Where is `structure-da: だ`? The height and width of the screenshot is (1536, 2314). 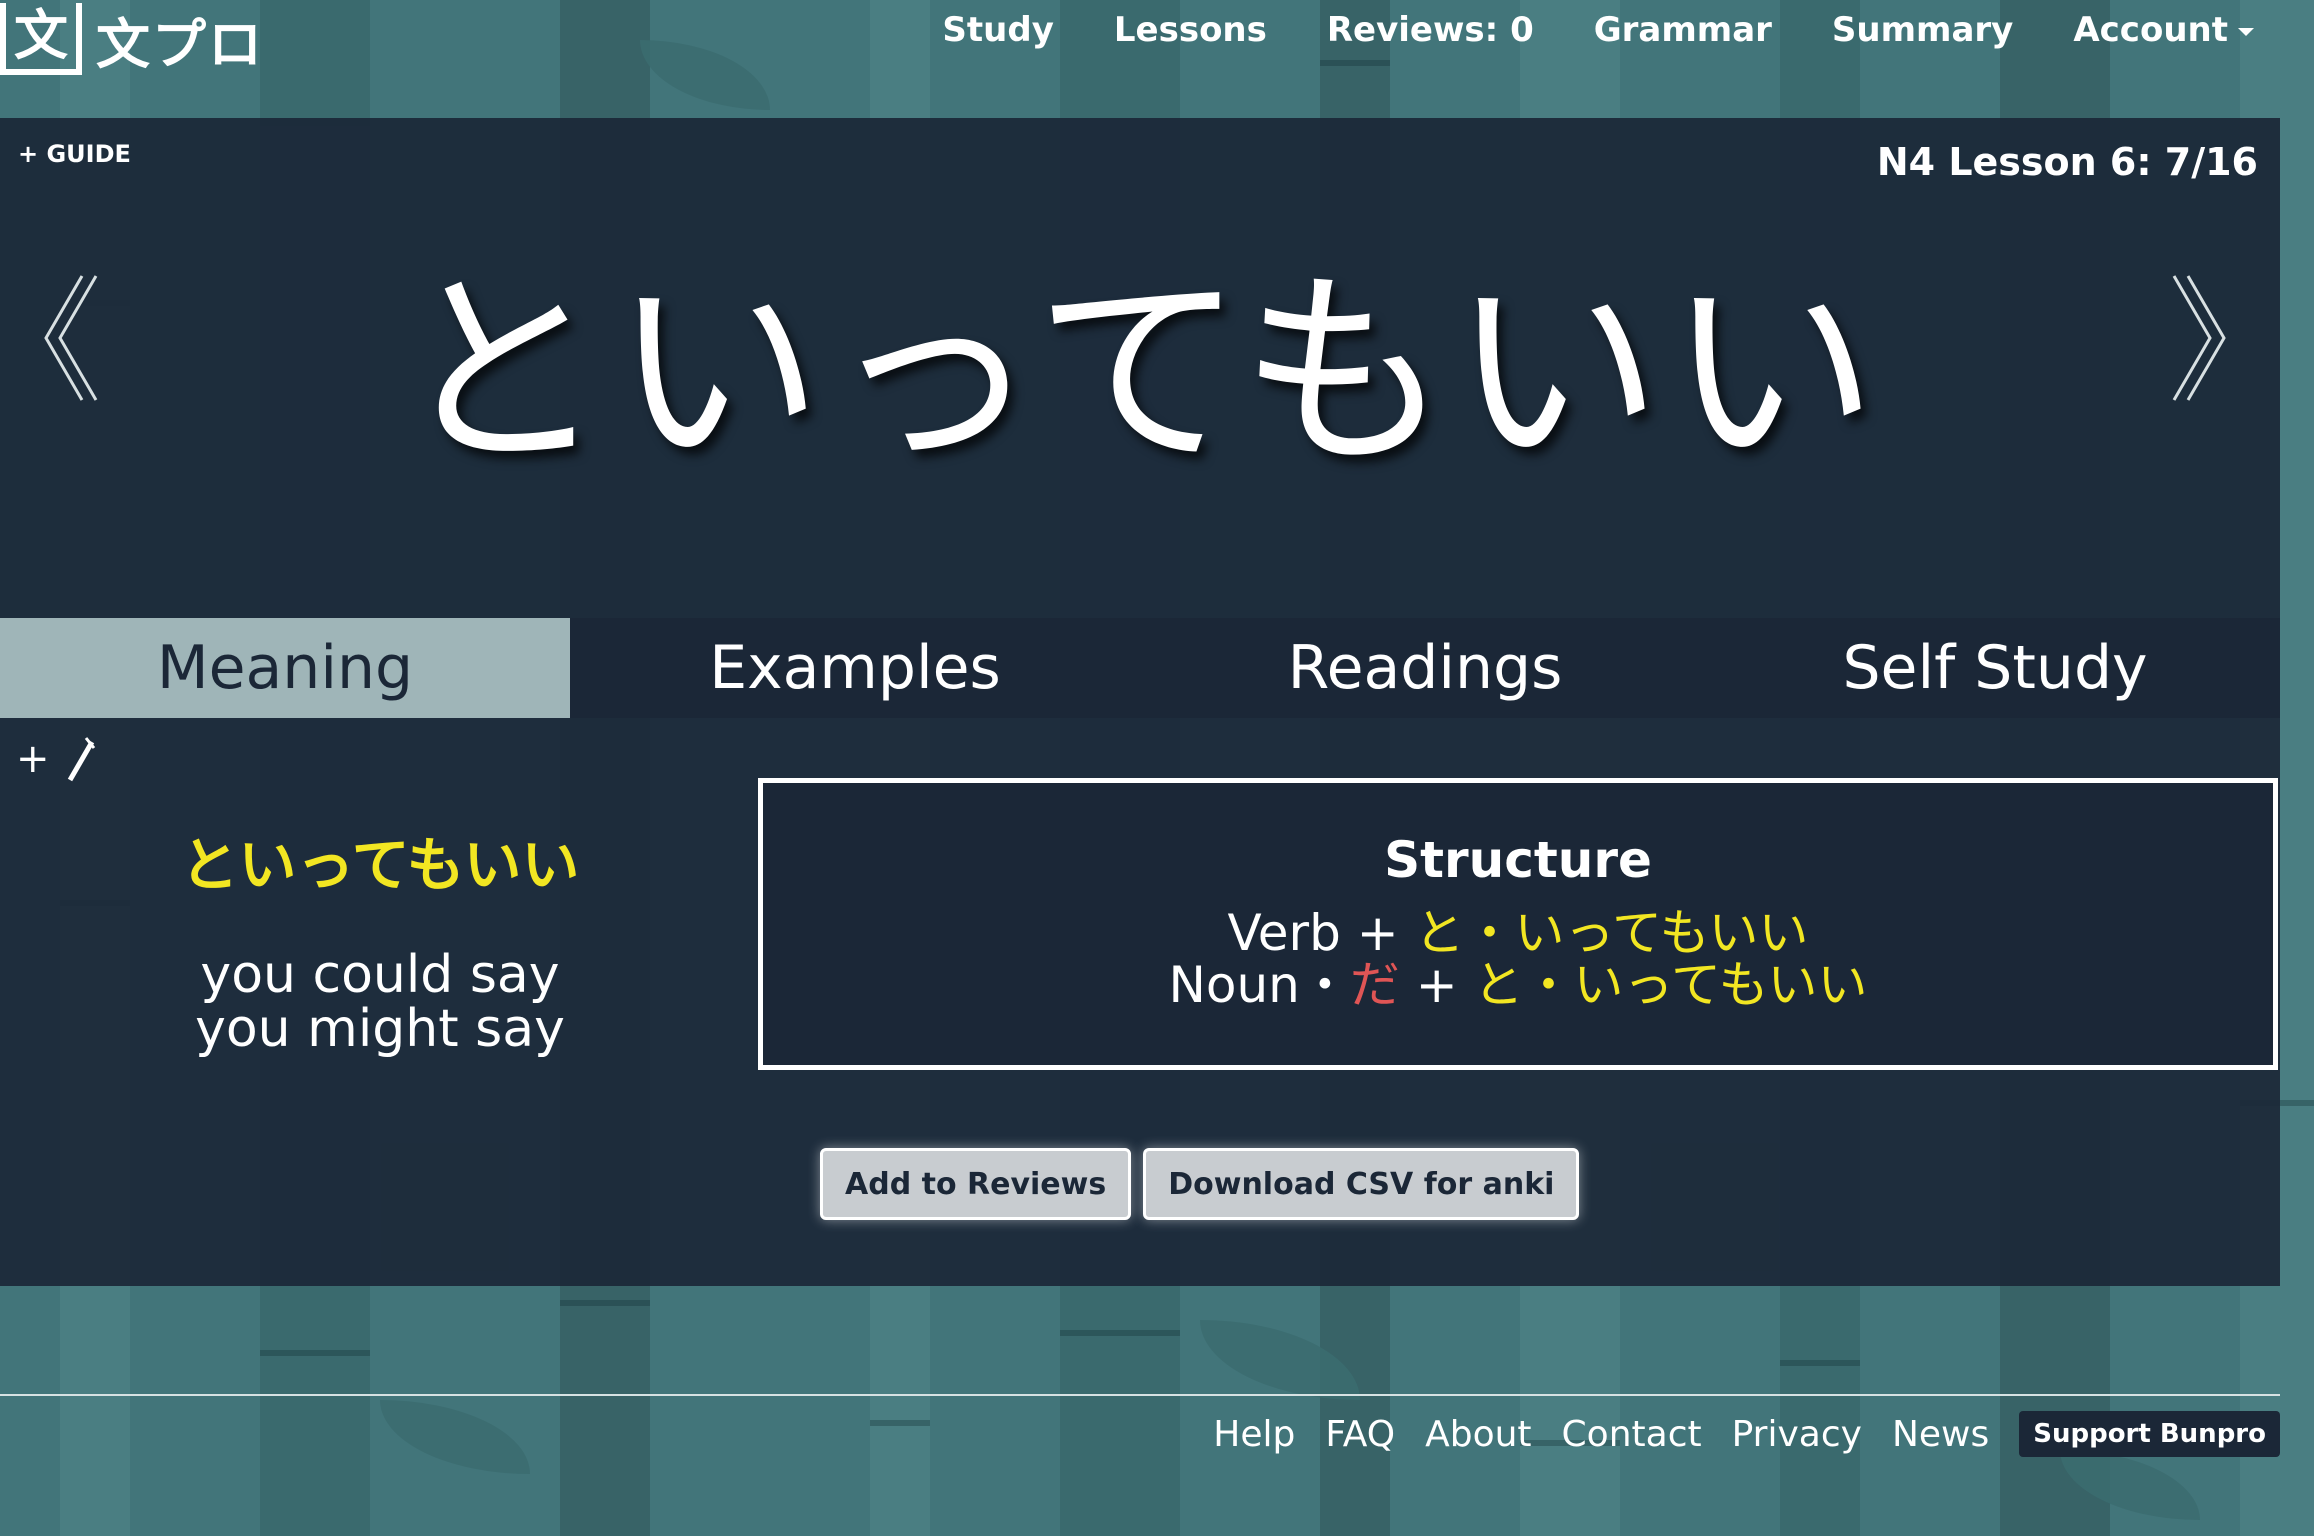
structure-da: だ is located at coordinates (1374, 985).